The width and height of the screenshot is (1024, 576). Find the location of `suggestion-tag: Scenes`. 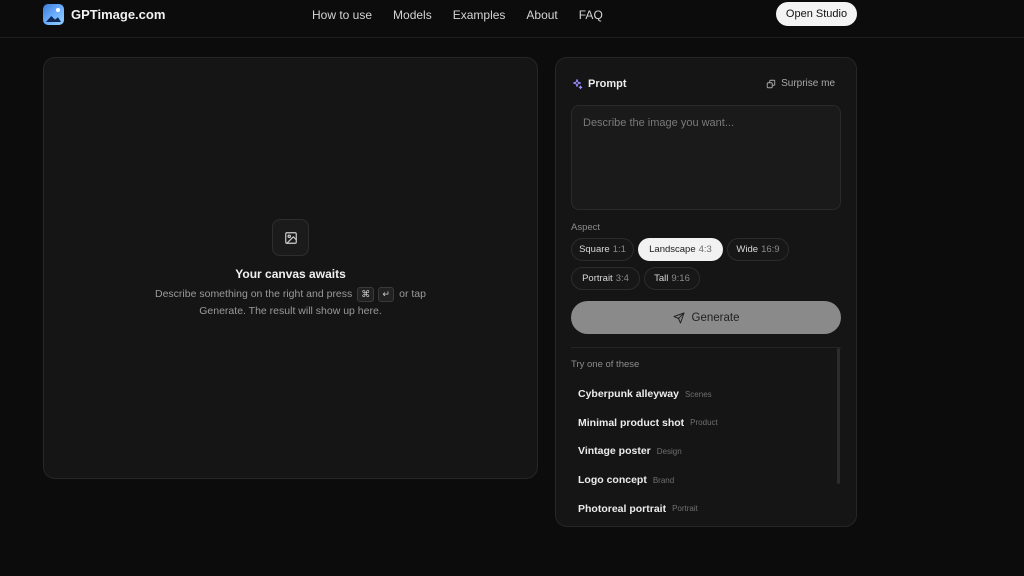

suggestion-tag: Scenes is located at coordinates (698, 394).